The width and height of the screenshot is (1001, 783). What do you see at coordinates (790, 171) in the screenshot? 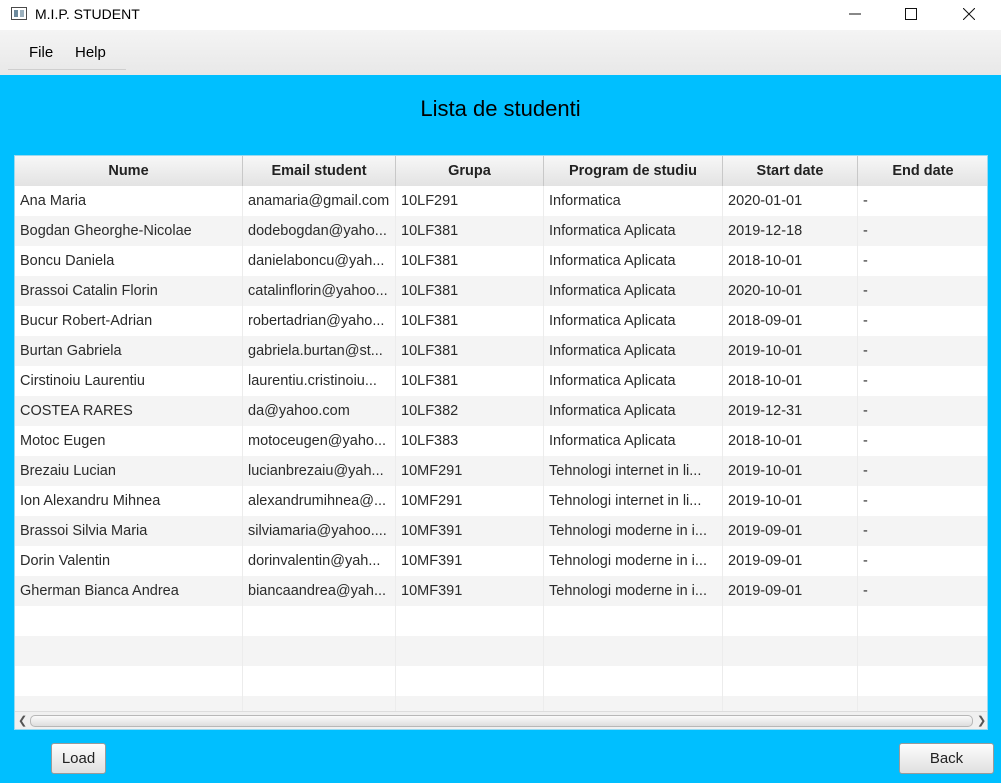
I see `column-header: Start date` at bounding box center [790, 171].